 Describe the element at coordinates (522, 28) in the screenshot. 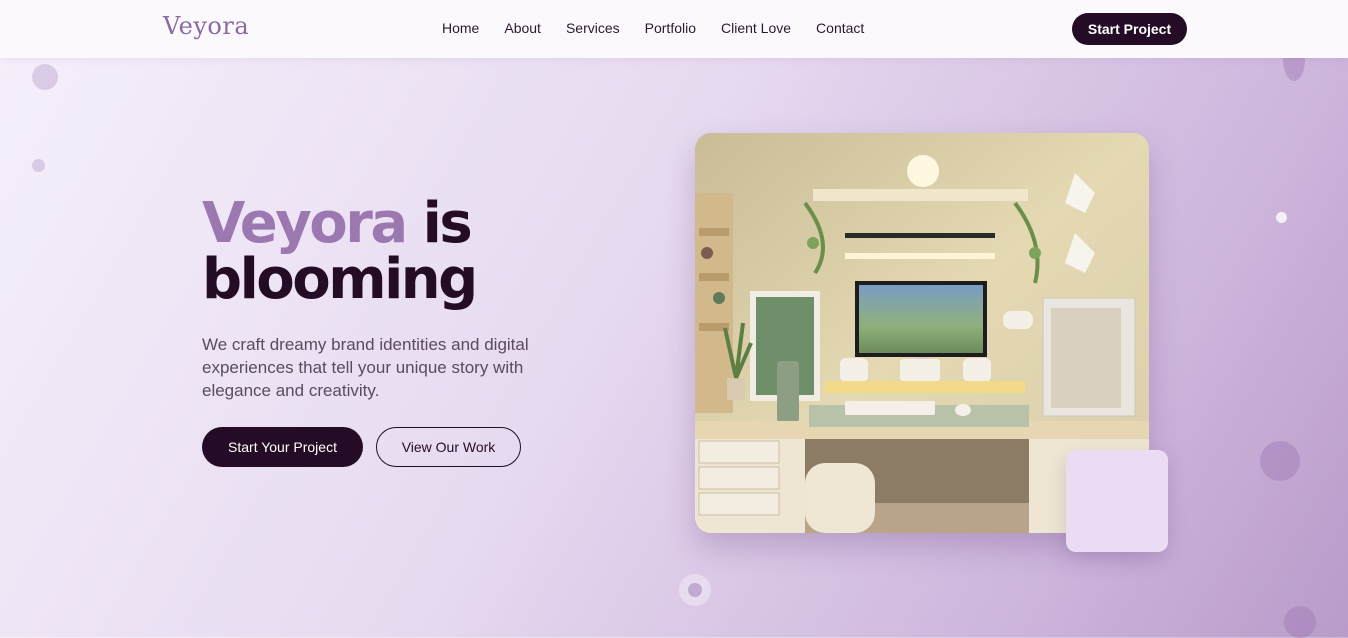

I see `nav-link-about: About` at that location.